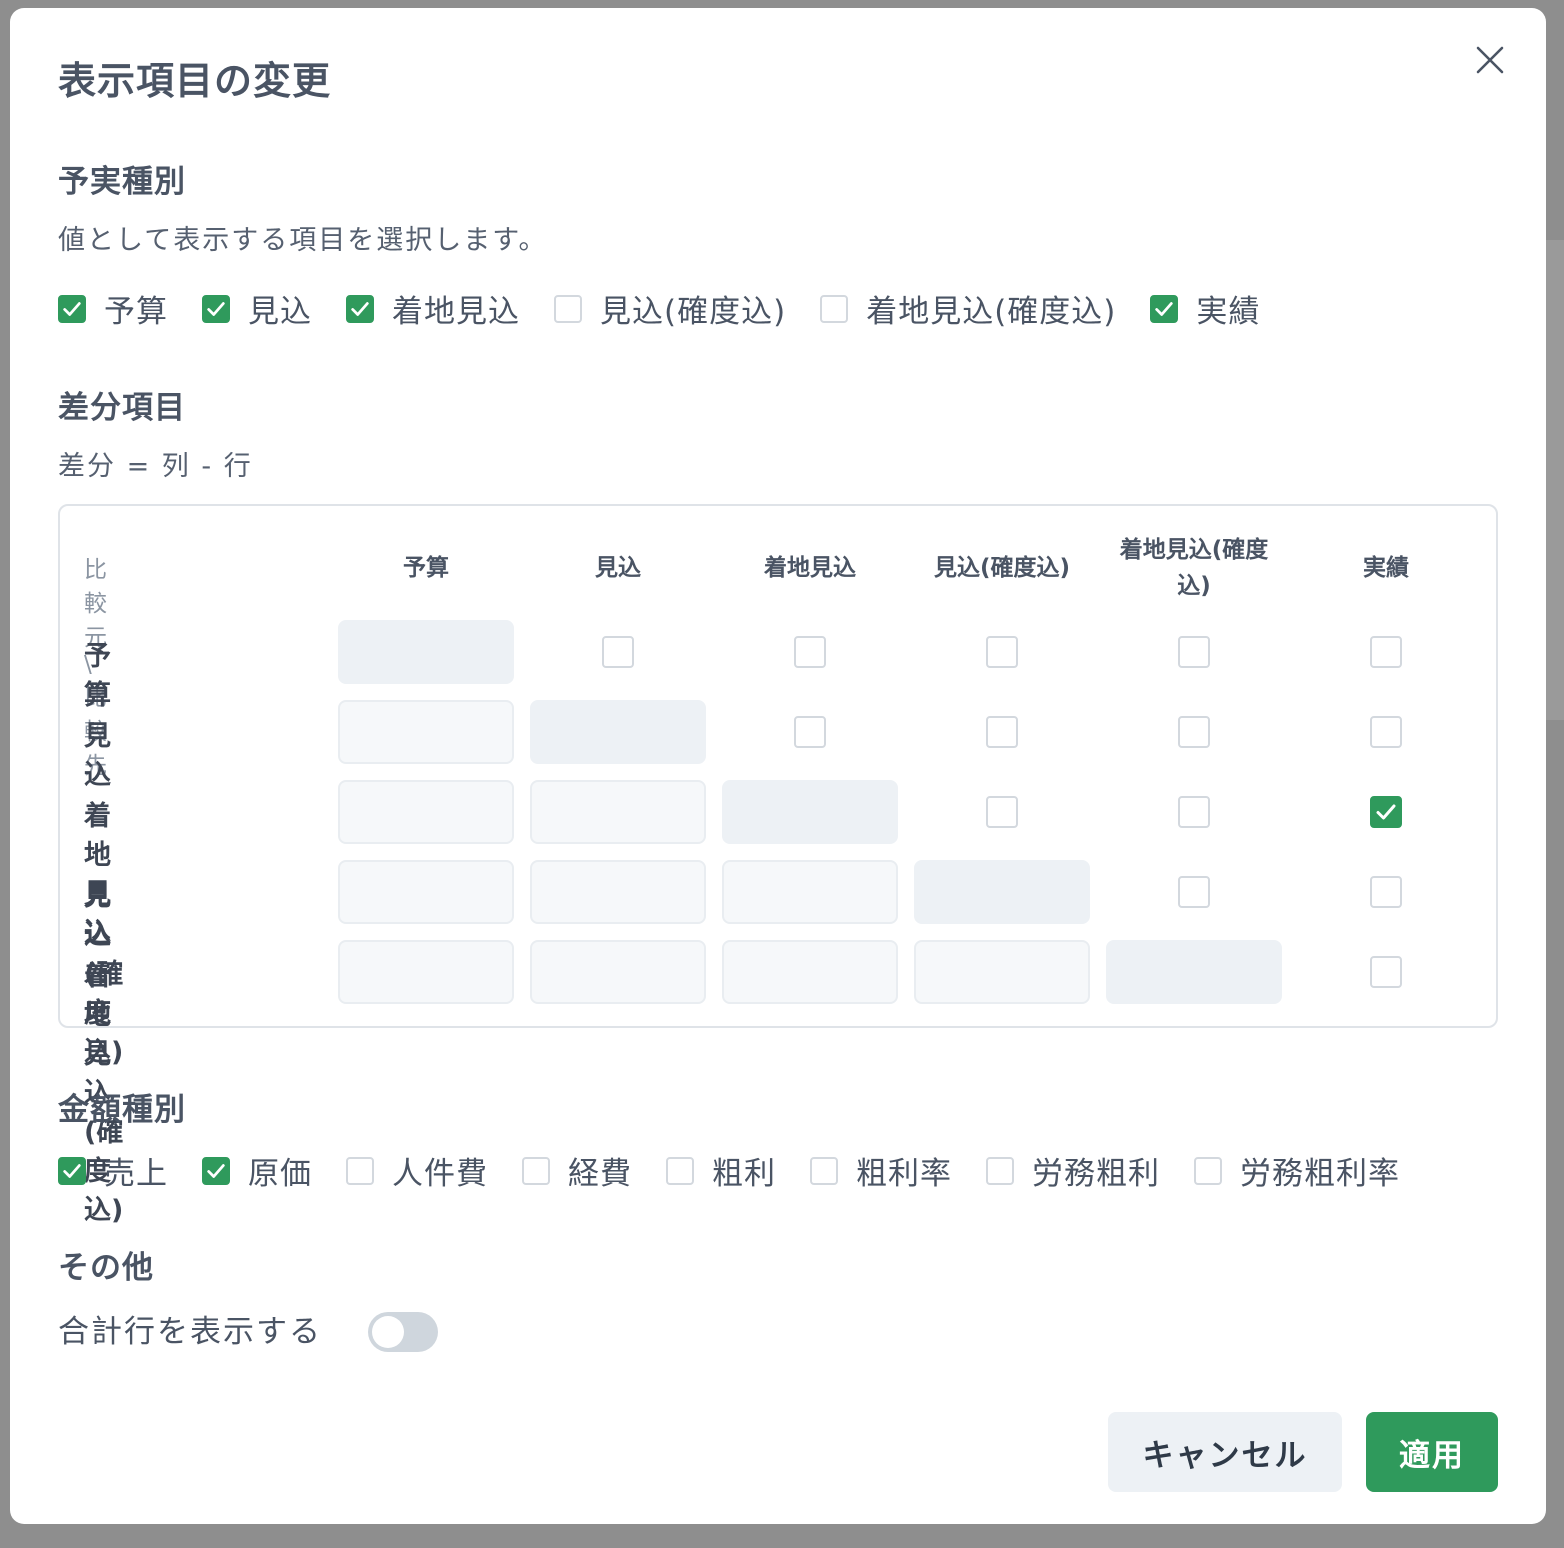  I want to click on plan-actual-option: 着地見込, so click(433, 308).